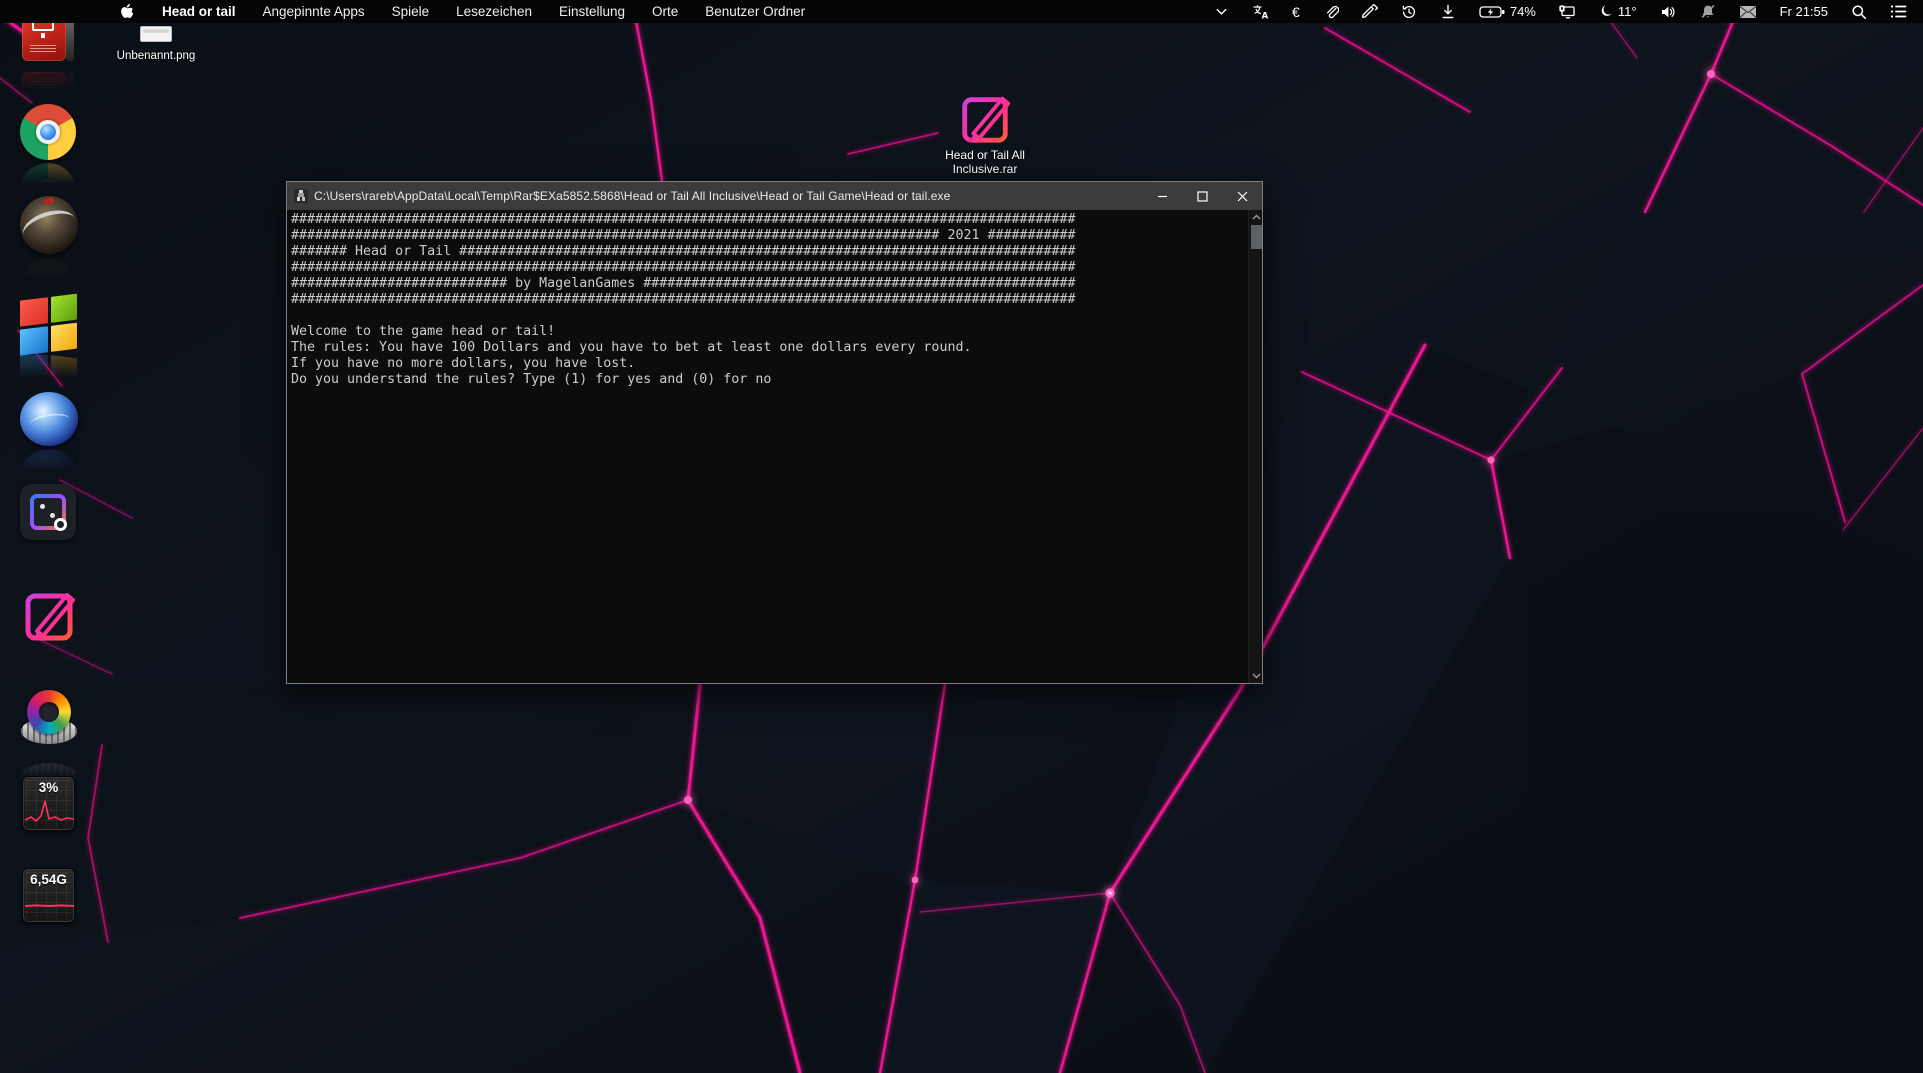 The image size is (1923, 1073). What do you see at coordinates (1668, 12) in the screenshot?
I see `speaker-icon` at bounding box center [1668, 12].